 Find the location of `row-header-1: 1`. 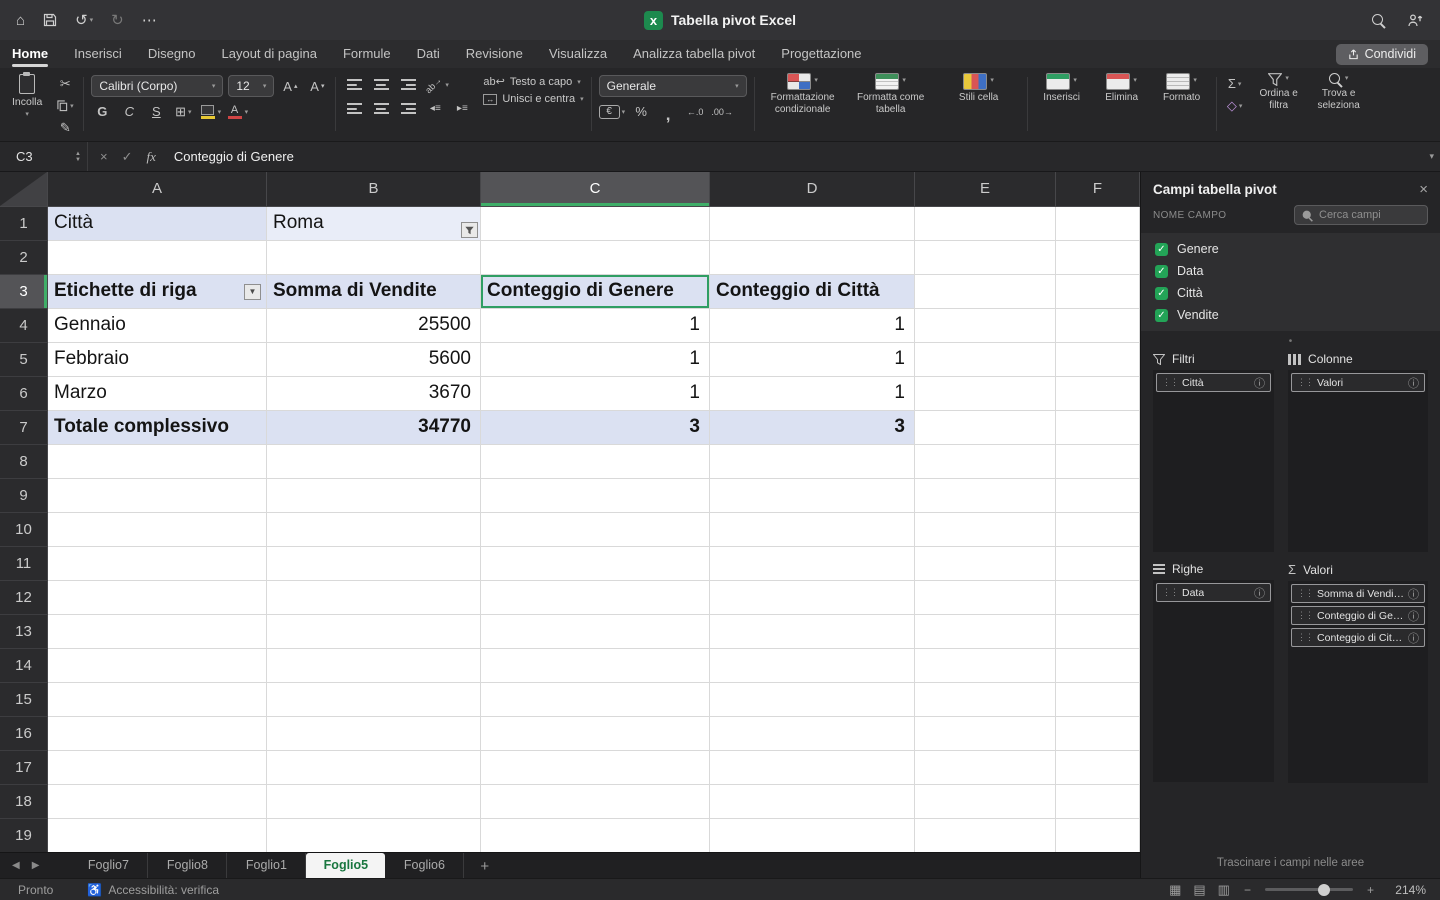

row-header-1: 1 is located at coordinates (24, 224).